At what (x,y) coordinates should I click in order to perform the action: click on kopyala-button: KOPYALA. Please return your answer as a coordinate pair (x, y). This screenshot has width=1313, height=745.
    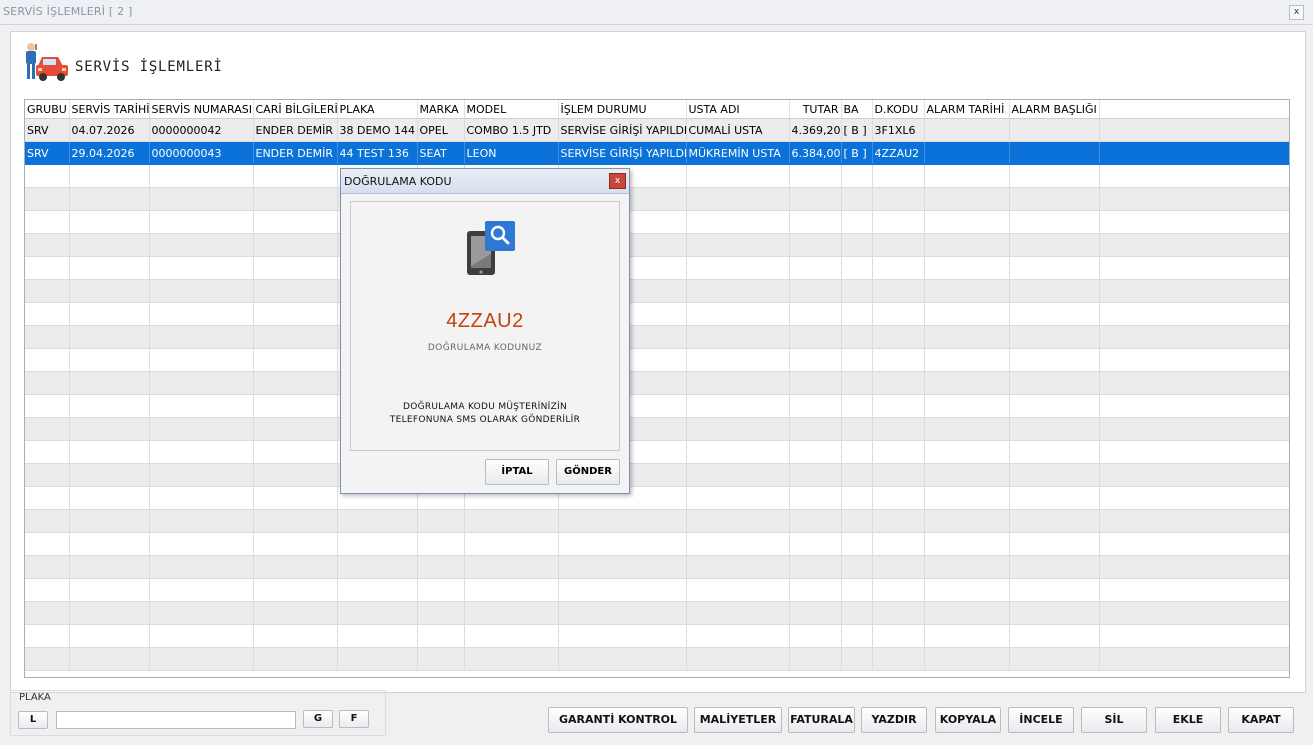
    Looking at the image, I should click on (968, 720).